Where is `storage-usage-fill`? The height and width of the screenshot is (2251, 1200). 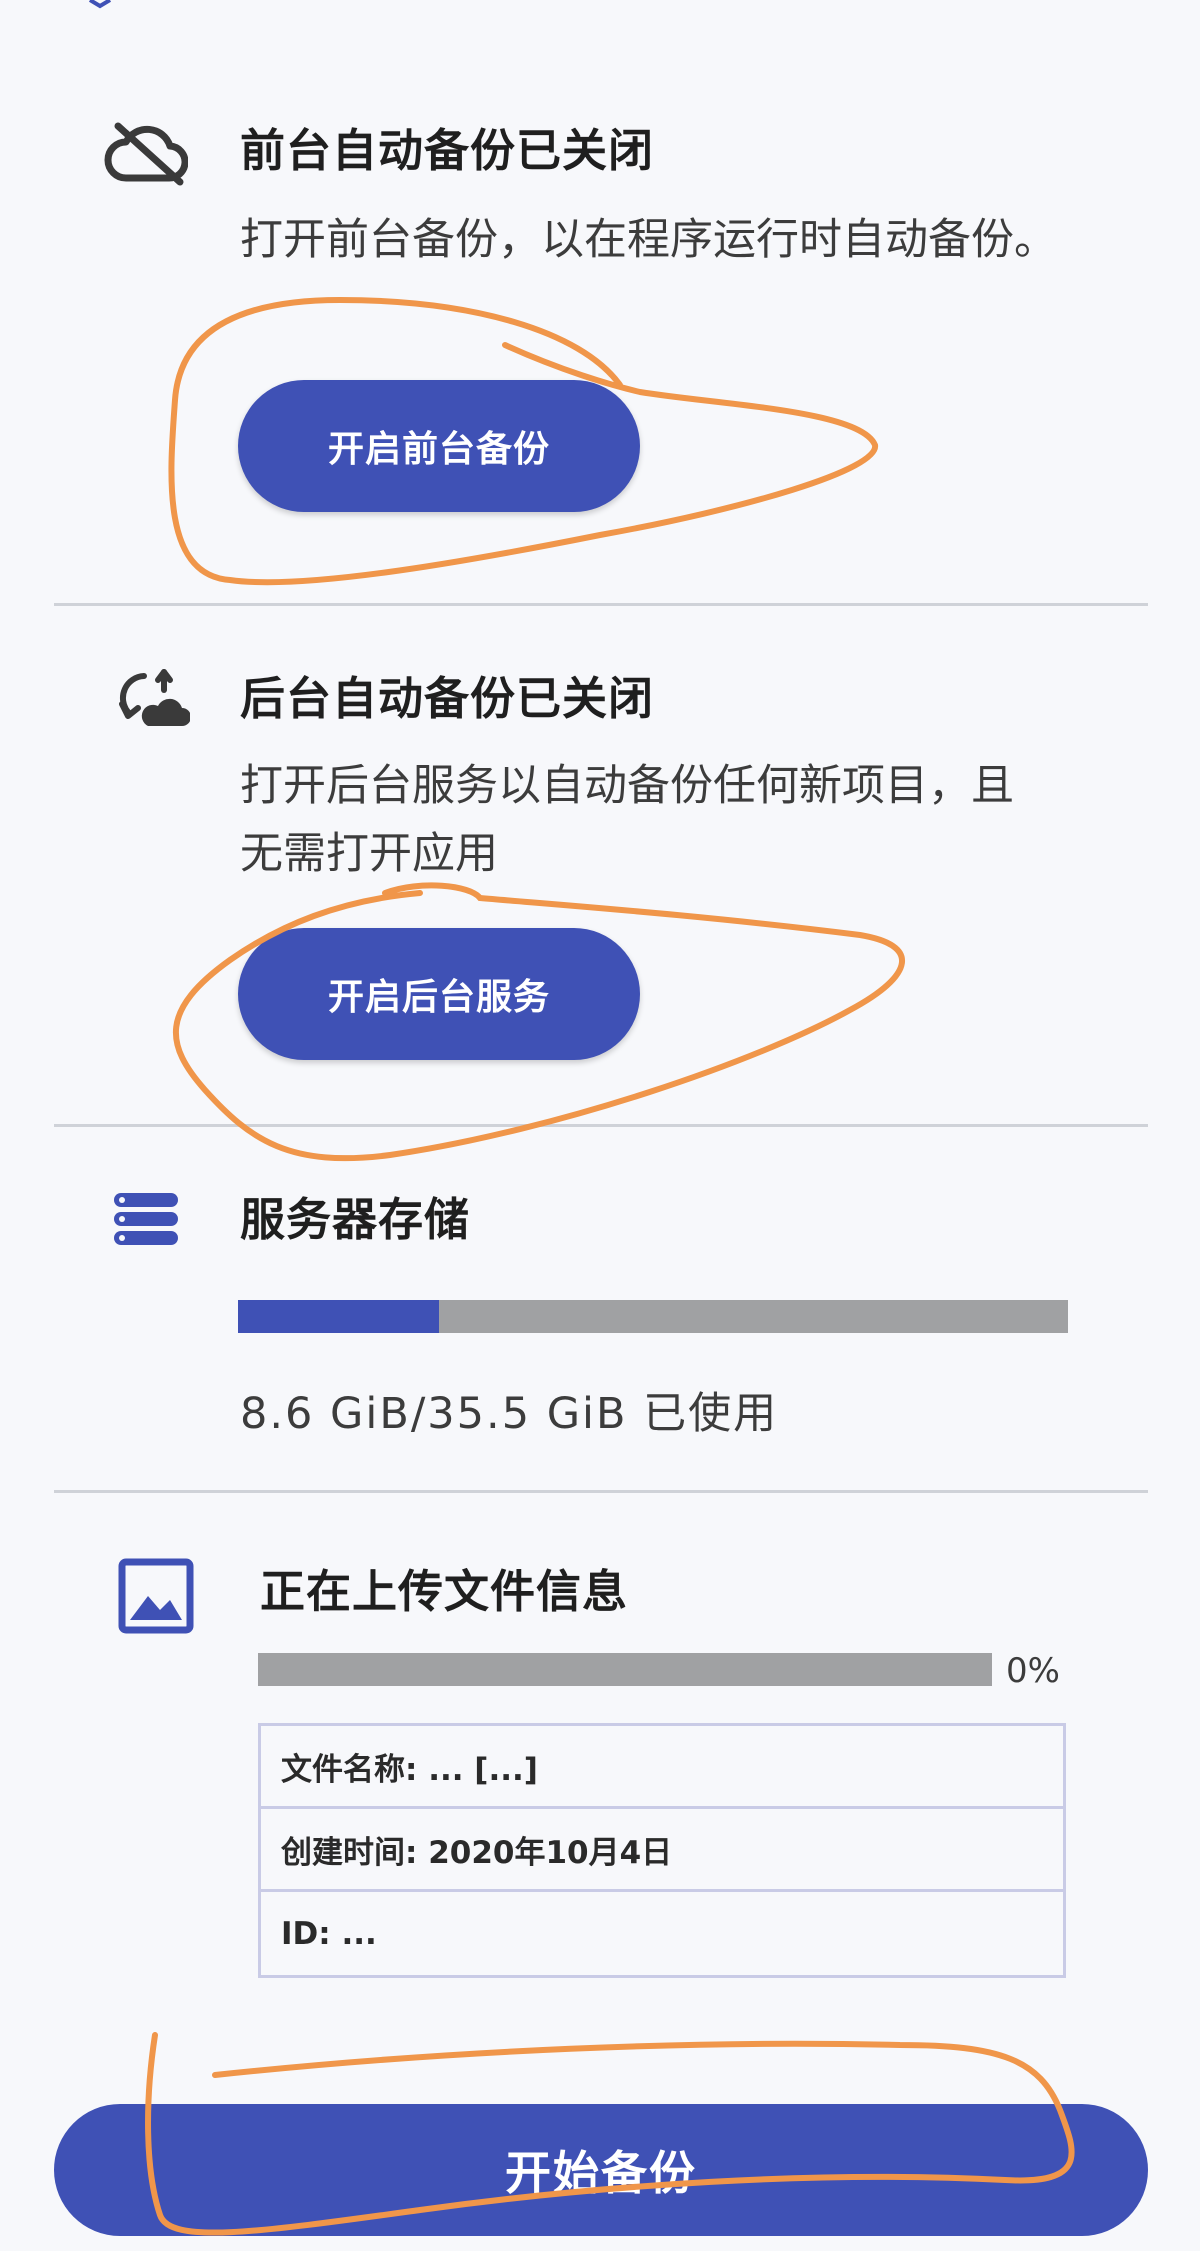
storage-usage-fill is located at coordinates (338, 1316).